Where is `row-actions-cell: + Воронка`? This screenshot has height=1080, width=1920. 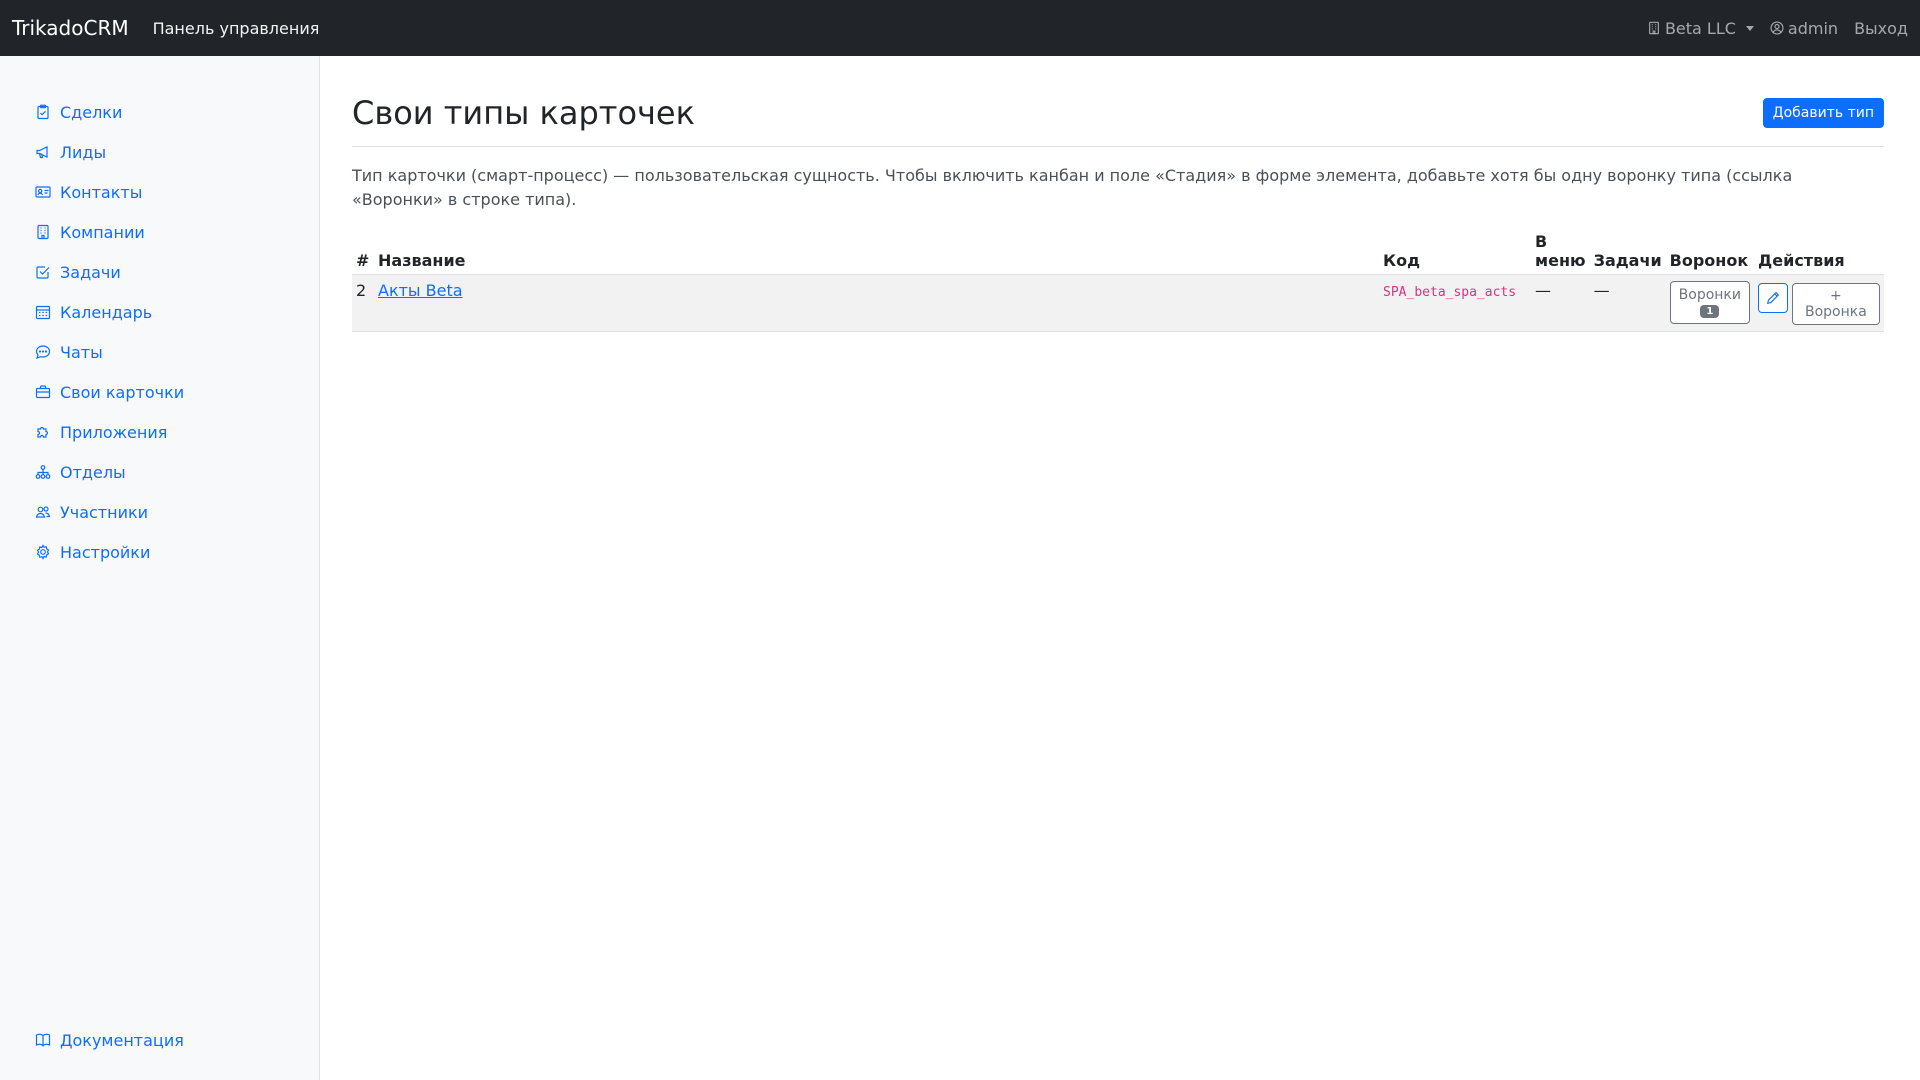
row-actions-cell: + Воронка is located at coordinates (1819, 303).